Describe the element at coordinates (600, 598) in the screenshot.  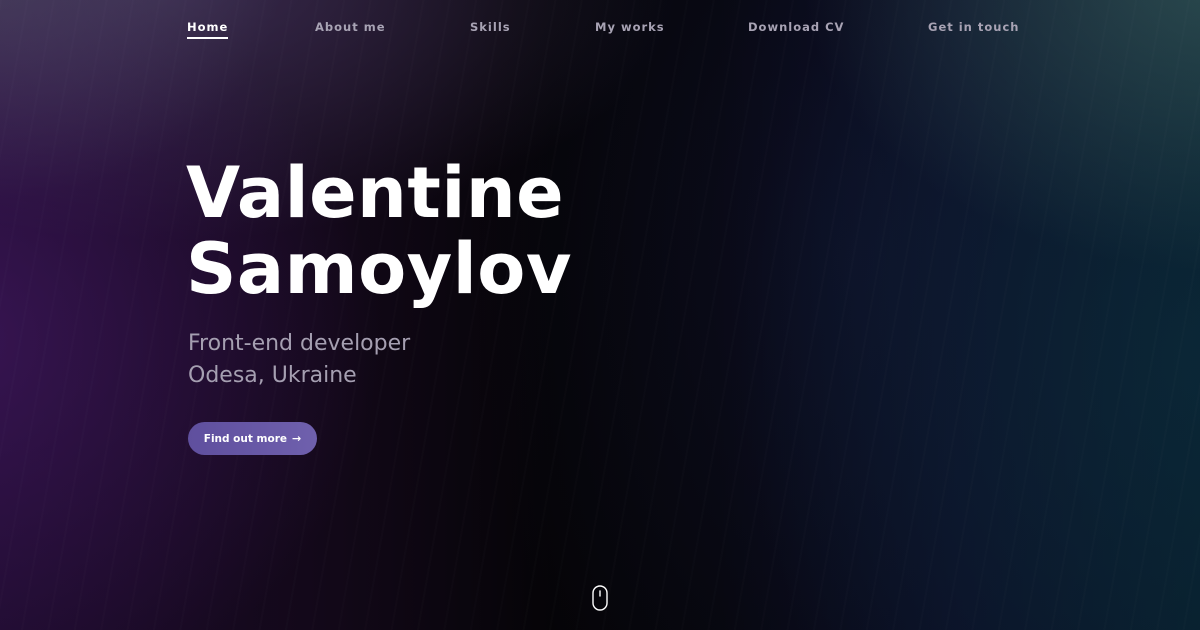
I see `mouse-scroll-icon` at that location.